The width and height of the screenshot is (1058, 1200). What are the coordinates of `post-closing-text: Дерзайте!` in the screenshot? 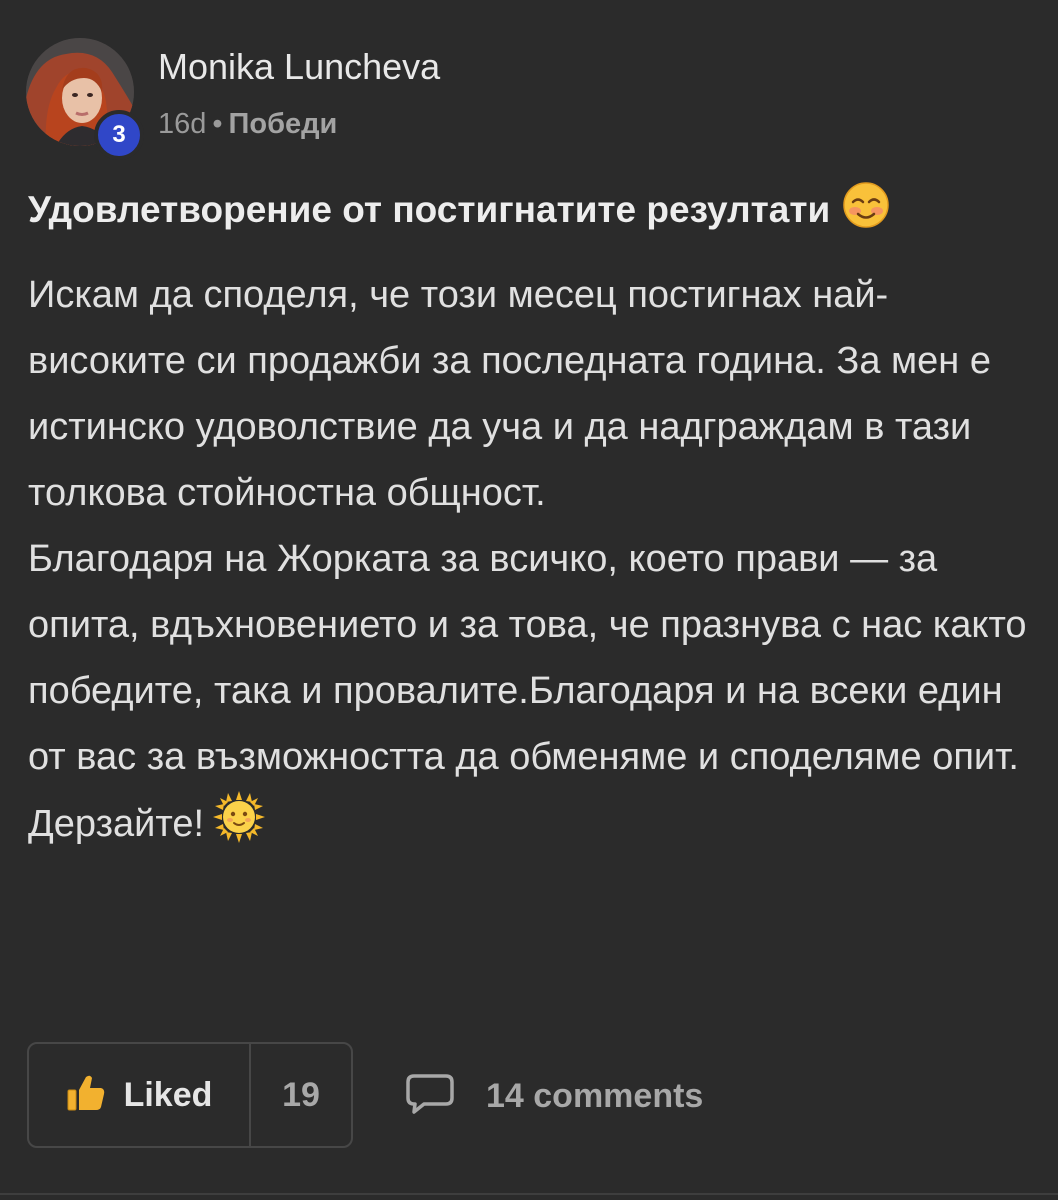 It's located at (116, 824).